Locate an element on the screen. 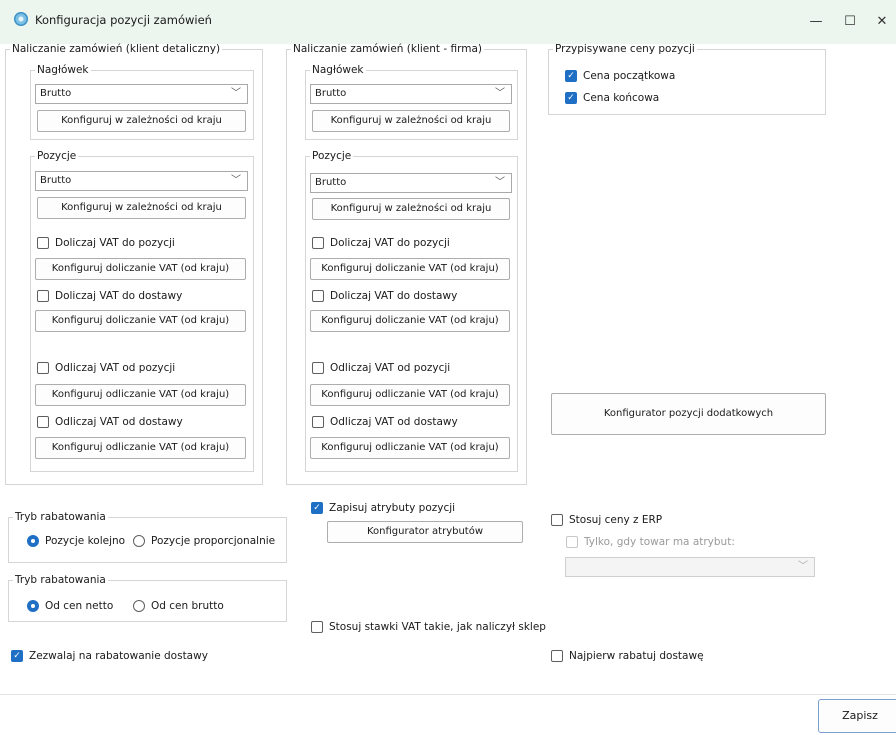 This screenshot has height=735, width=896. company-add-vat-positions-checkbox is located at coordinates (318, 243).